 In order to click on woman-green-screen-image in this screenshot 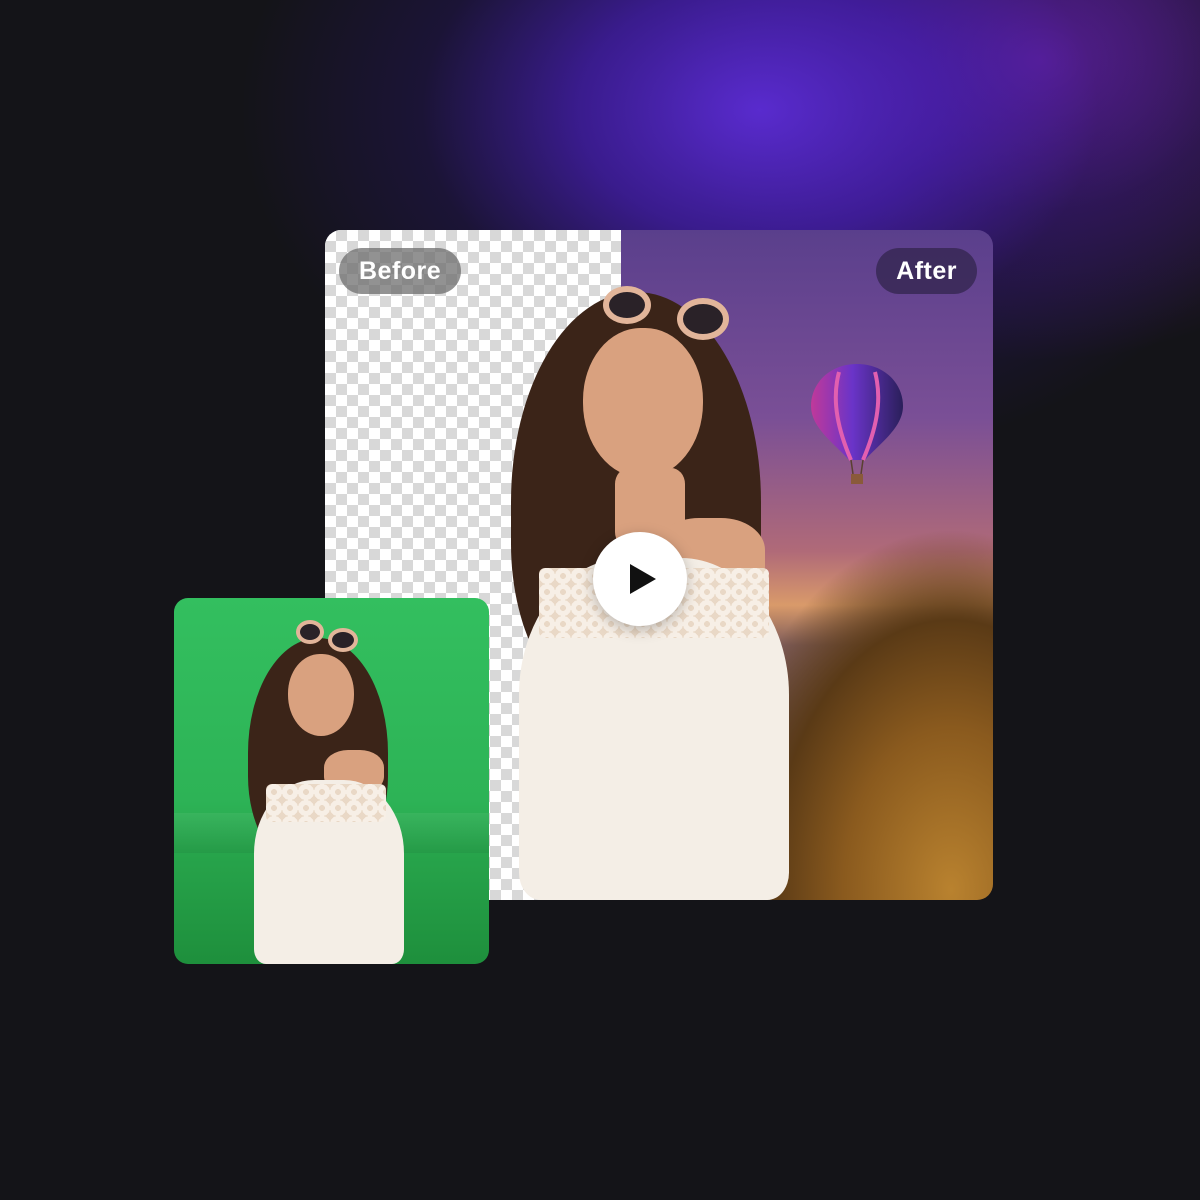, I will do `click(329, 792)`.